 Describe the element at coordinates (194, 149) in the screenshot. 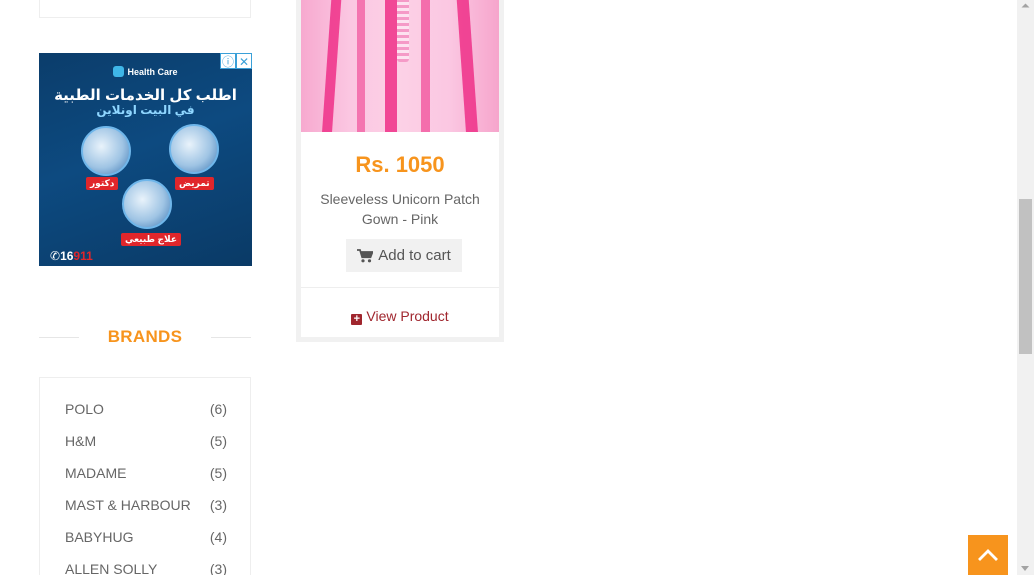

I see `ad-nursing-image` at that location.